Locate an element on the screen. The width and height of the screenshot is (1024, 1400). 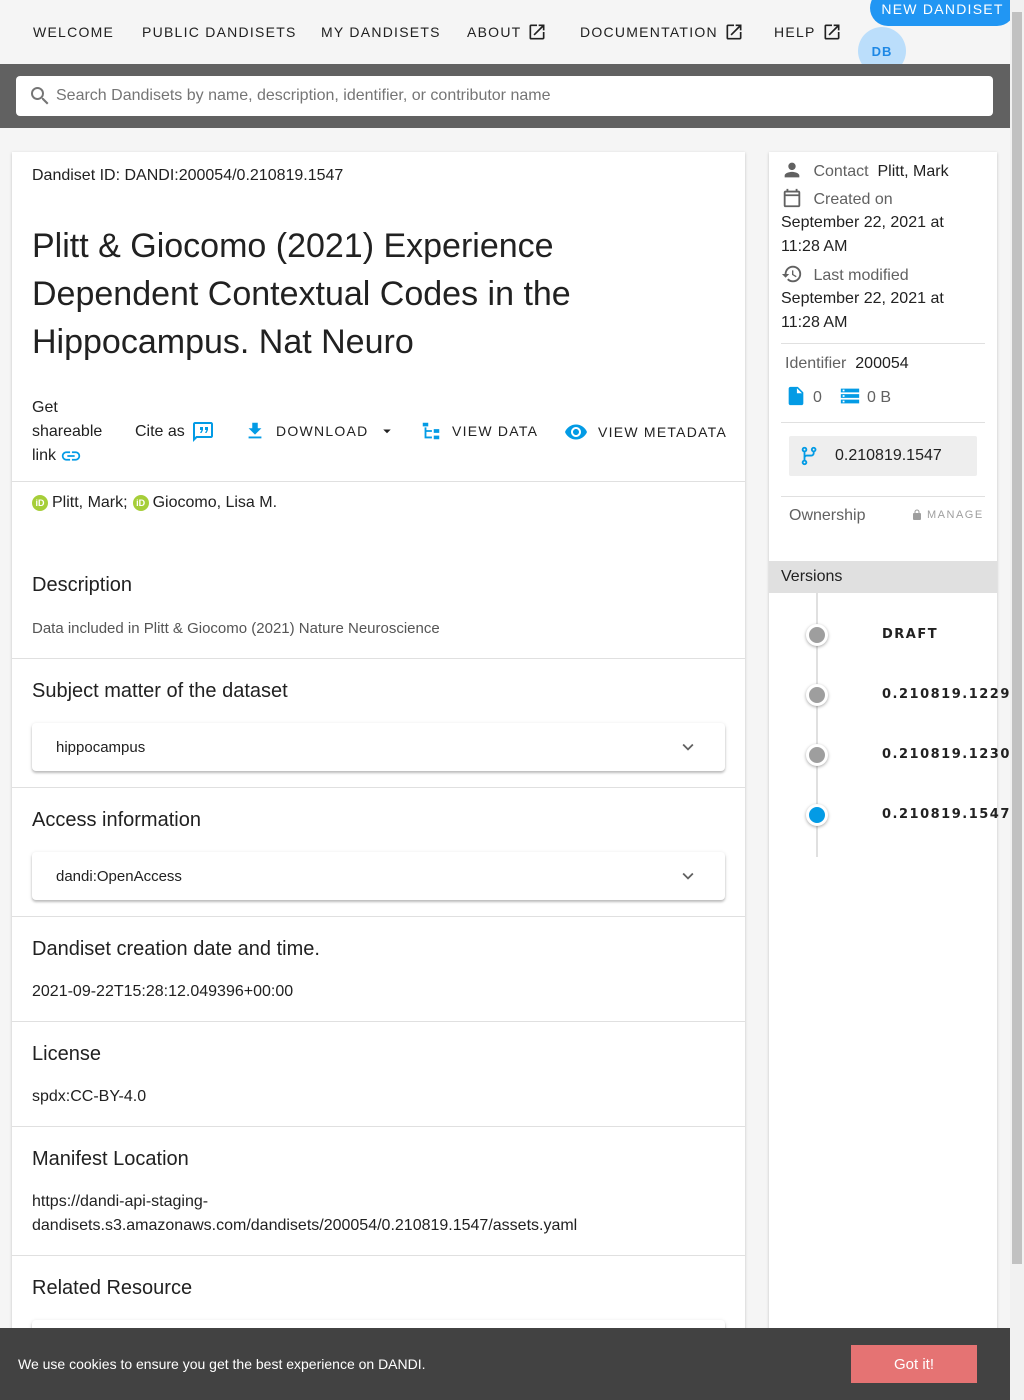
access-heading: Access information is located at coordinates (116, 820).